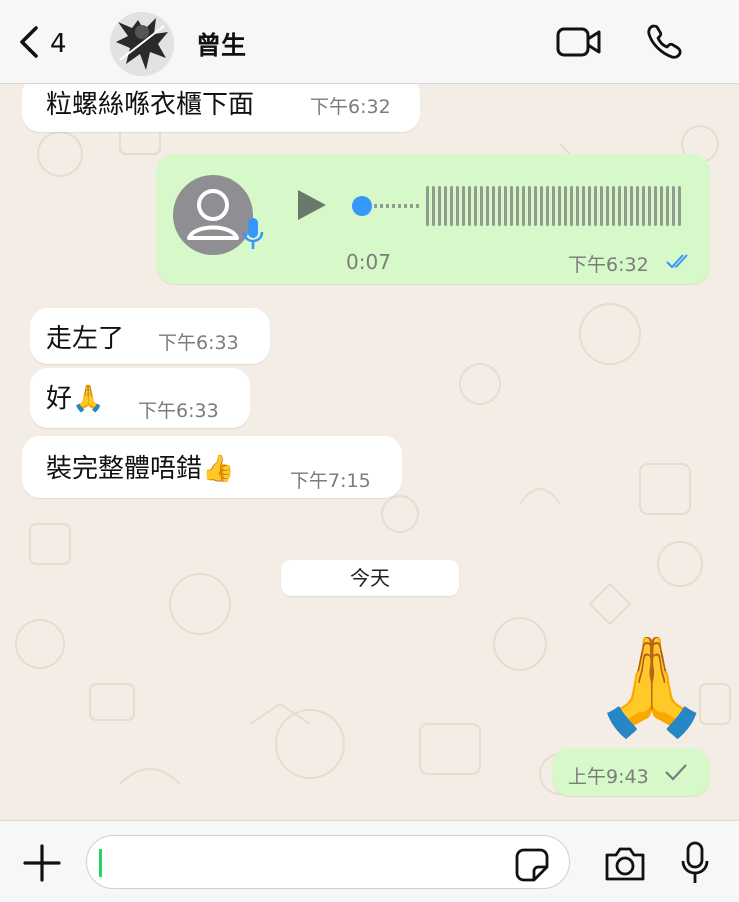 The width and height of the screenshot is (739, 902). Describe the element at coordinates (652, 686) in the screenshot. I see `emoji-message: 🙏` at that location.